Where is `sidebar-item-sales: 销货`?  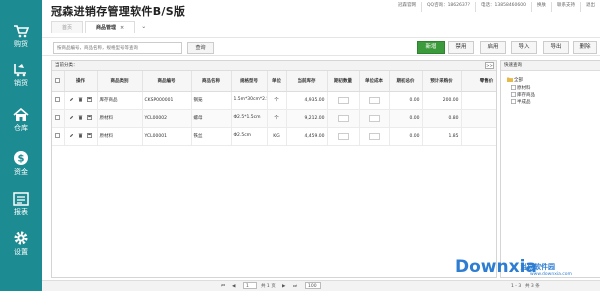 sidebar-item-sales: 销货 is located at coordinates (21, 76).